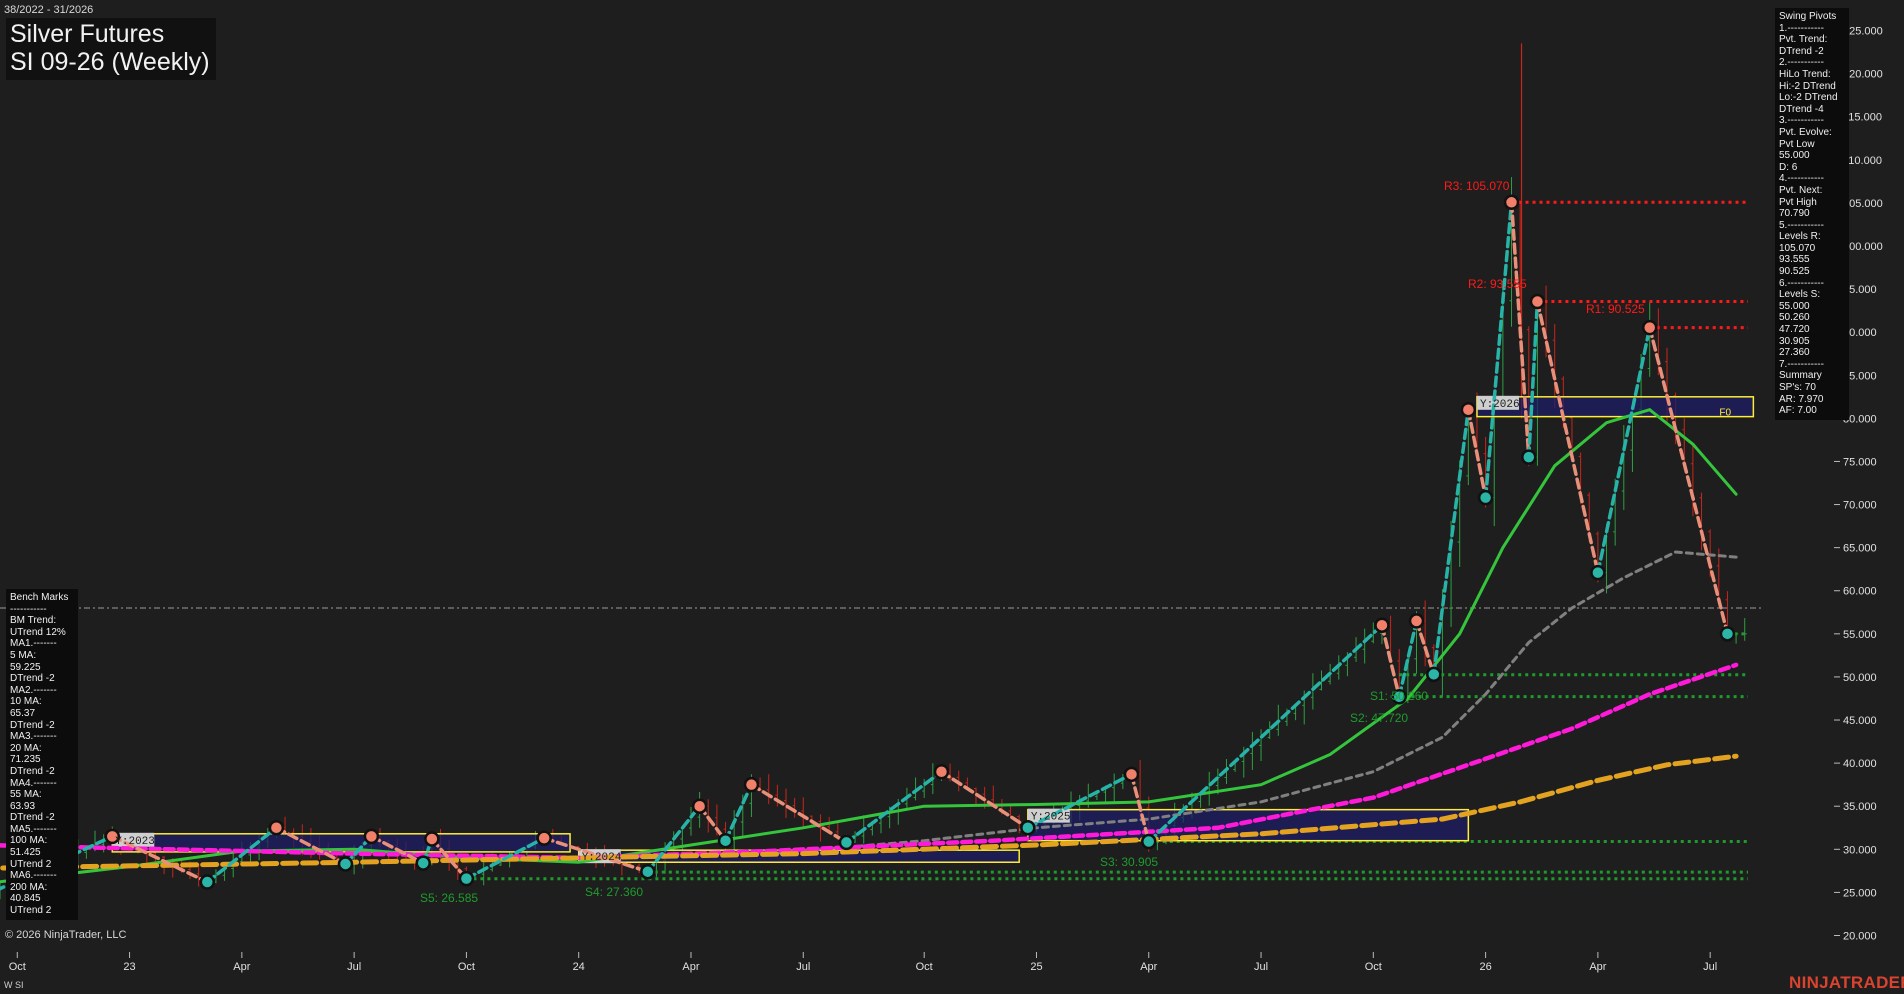 The height and width of the screenshot is (994, 1904). What do you see at coordinates (1805, 132) in the screenshot?
I see `swing-pivots-row: Pvt. Evolve:` at bounding box center [1805, 132].